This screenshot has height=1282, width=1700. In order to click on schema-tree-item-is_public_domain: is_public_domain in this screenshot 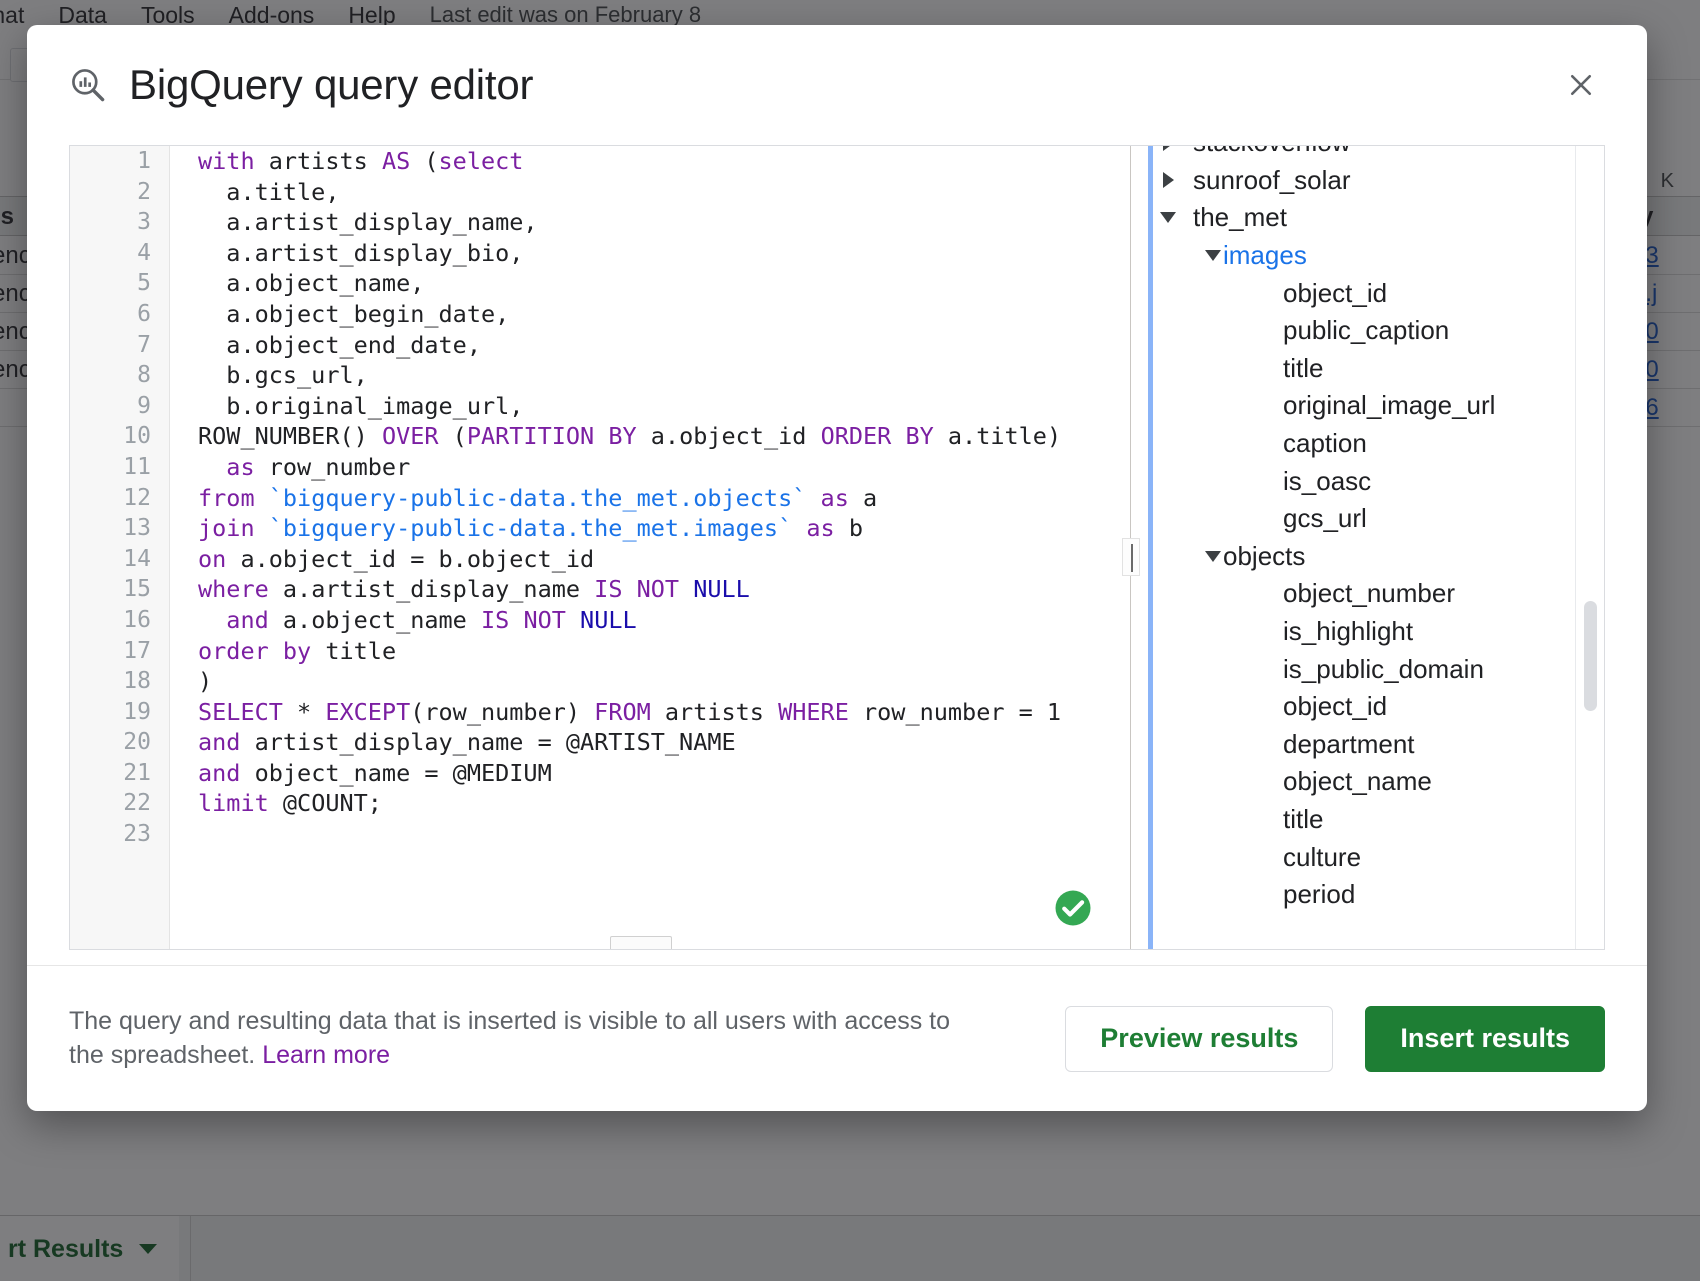, I will do `click(1363, 669)`.